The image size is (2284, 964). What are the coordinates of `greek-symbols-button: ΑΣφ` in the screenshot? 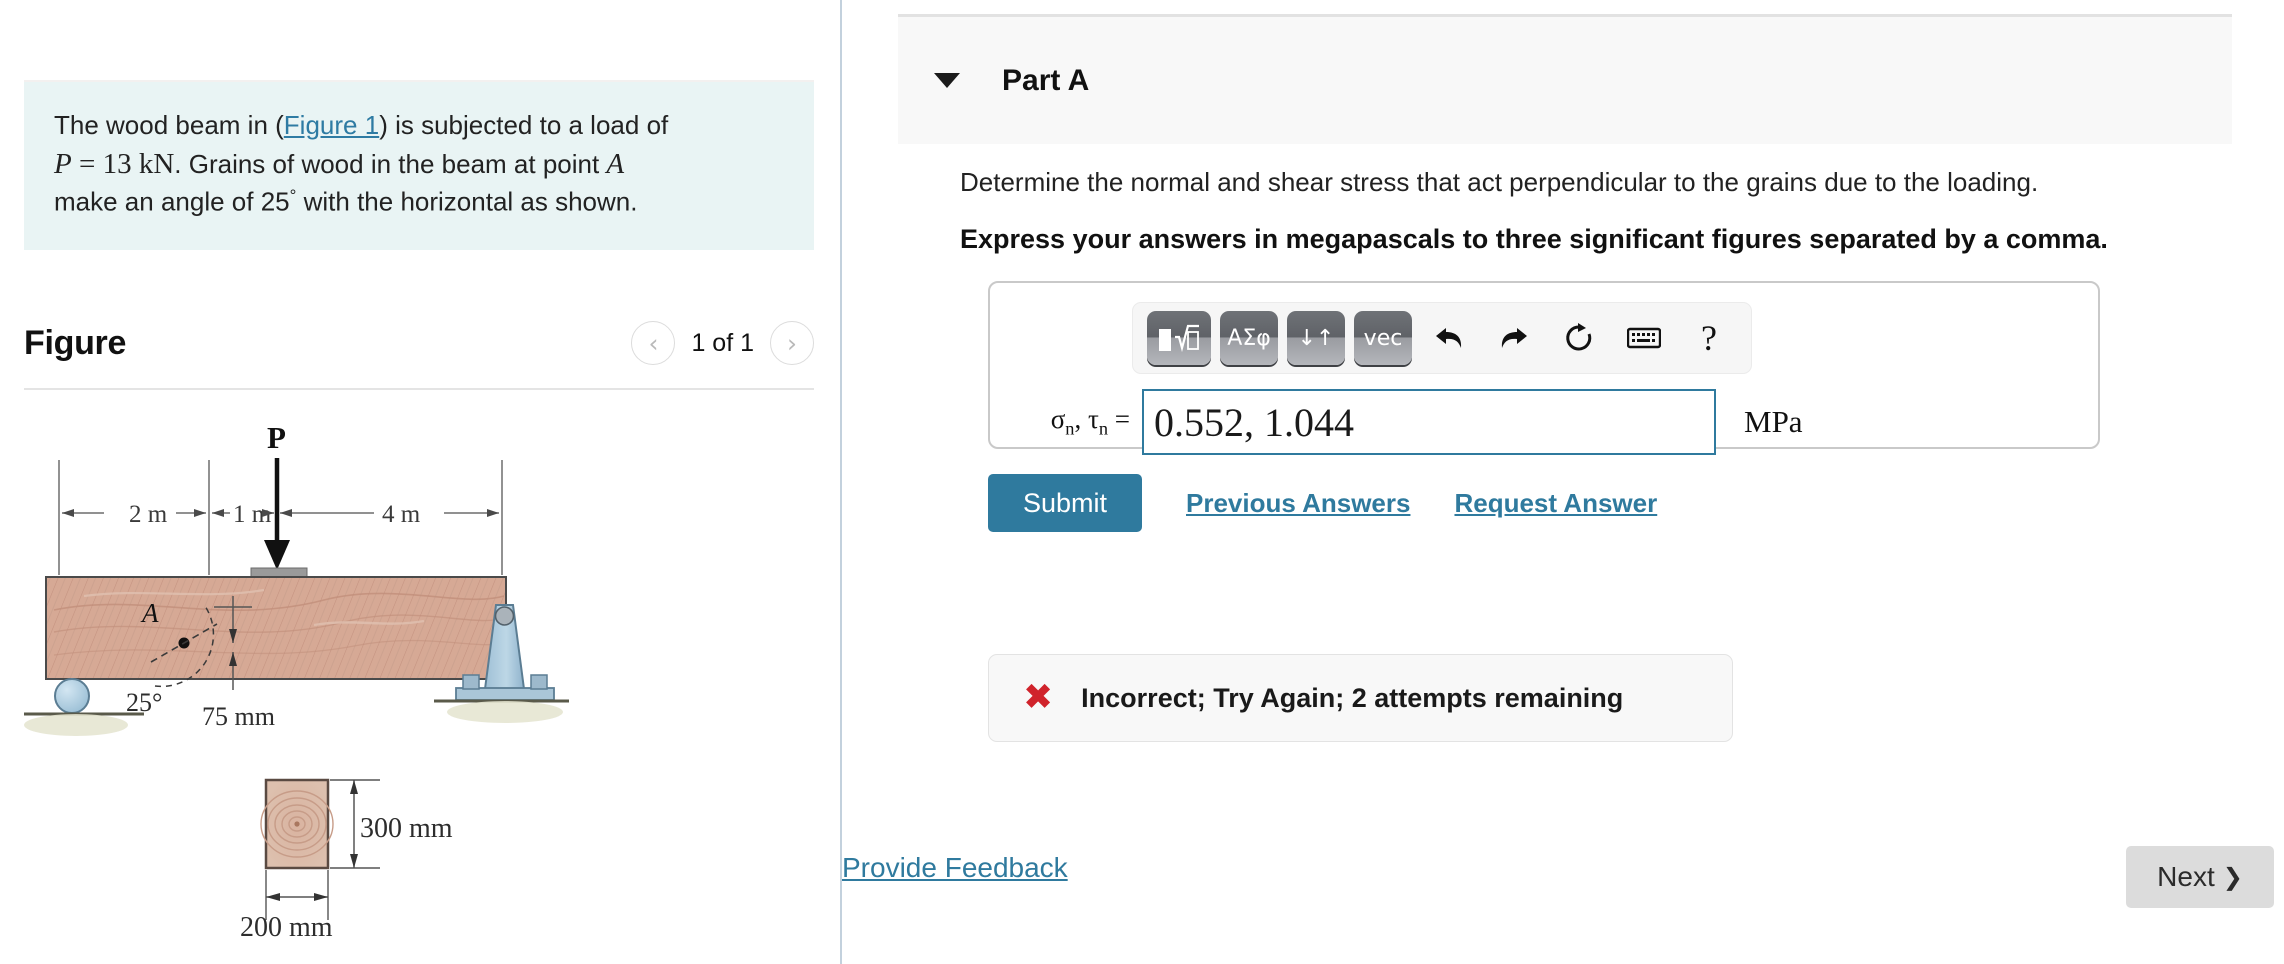 It's located at (1249, 338).